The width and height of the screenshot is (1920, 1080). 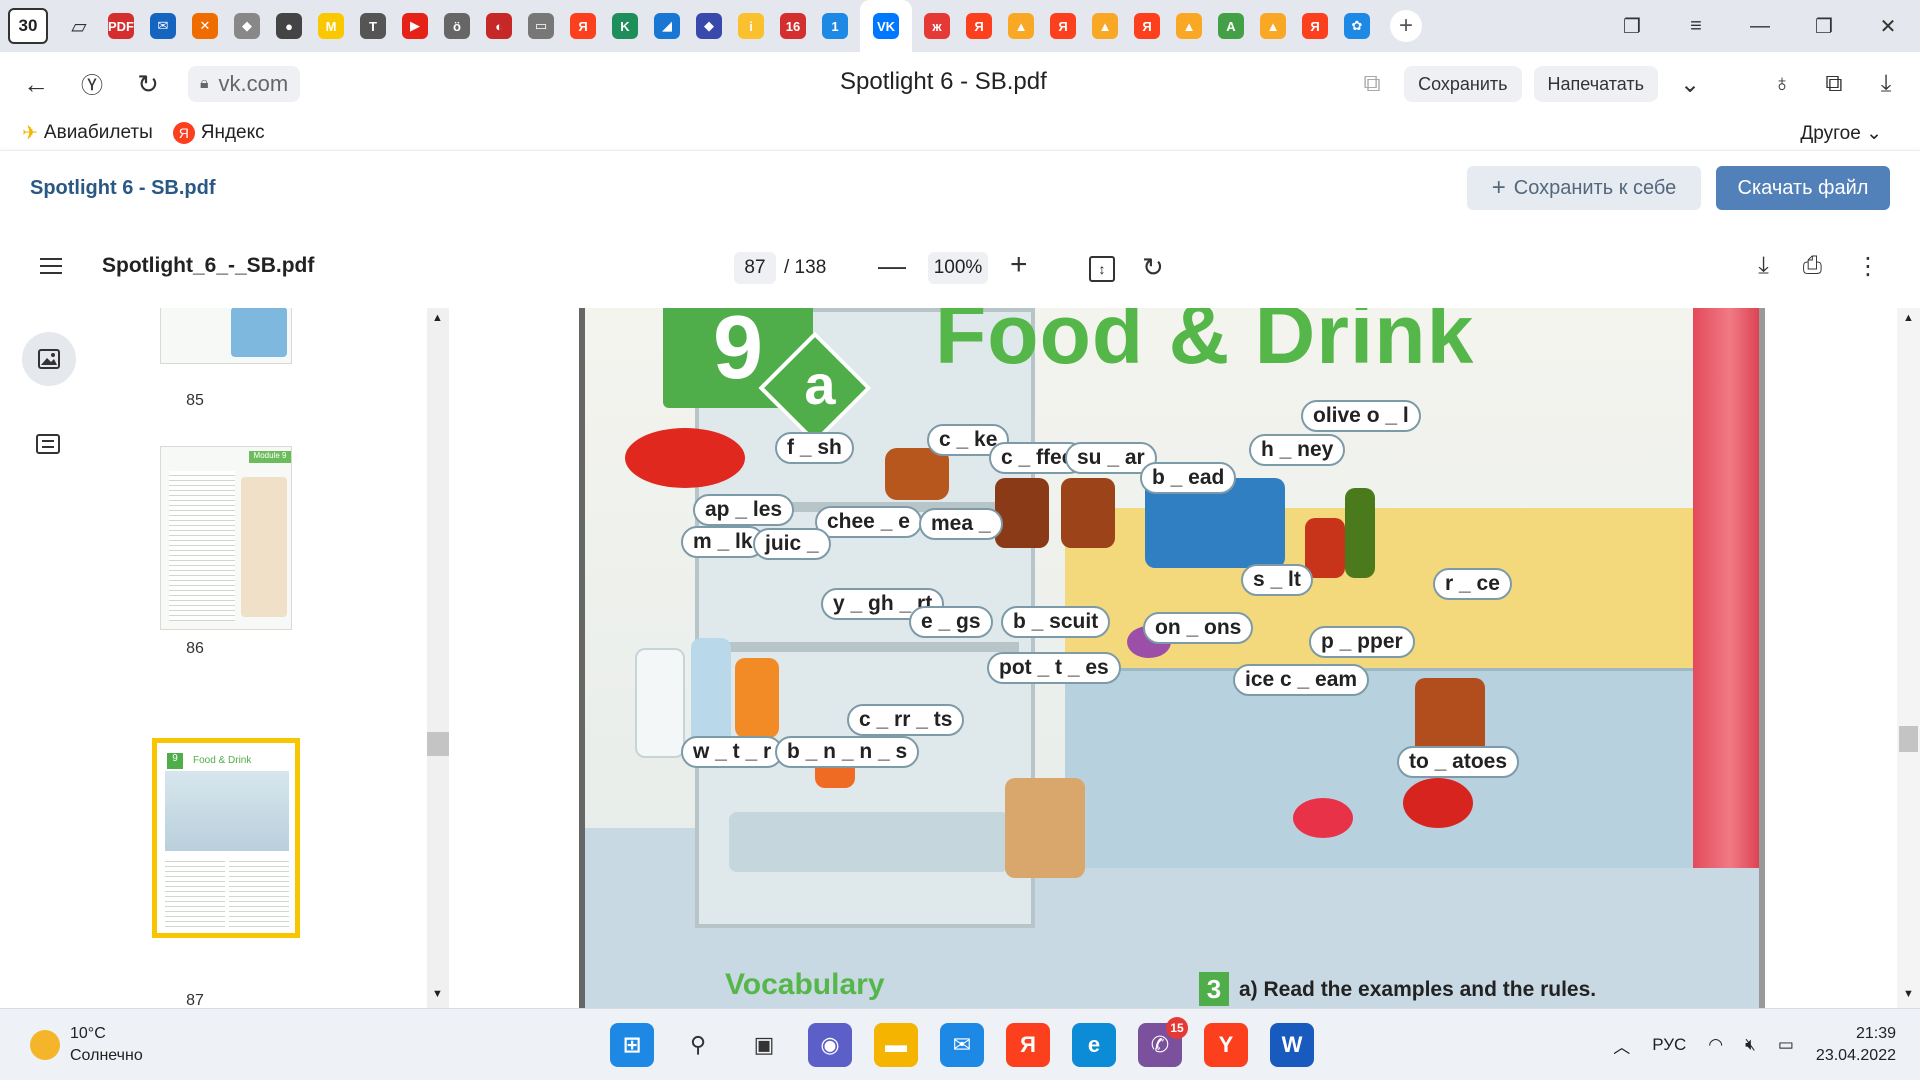 I want to click on zoom-out-button: —, so click(x=892, y=266).